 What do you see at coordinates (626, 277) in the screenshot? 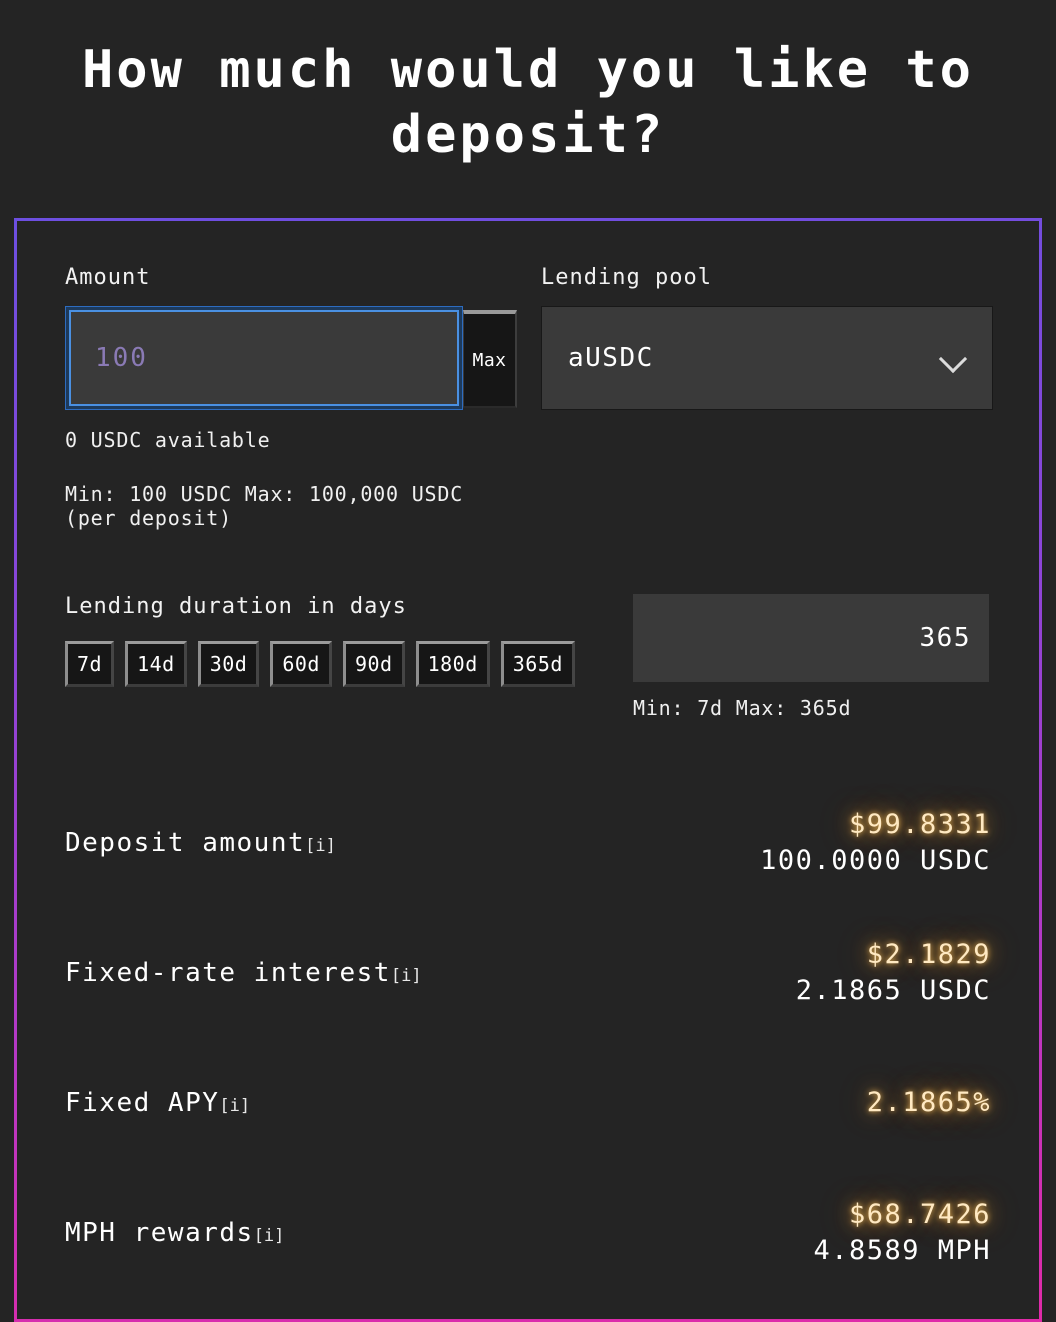
I see `lending-pool-label: Lending pool` at bounding box center [626, 277].